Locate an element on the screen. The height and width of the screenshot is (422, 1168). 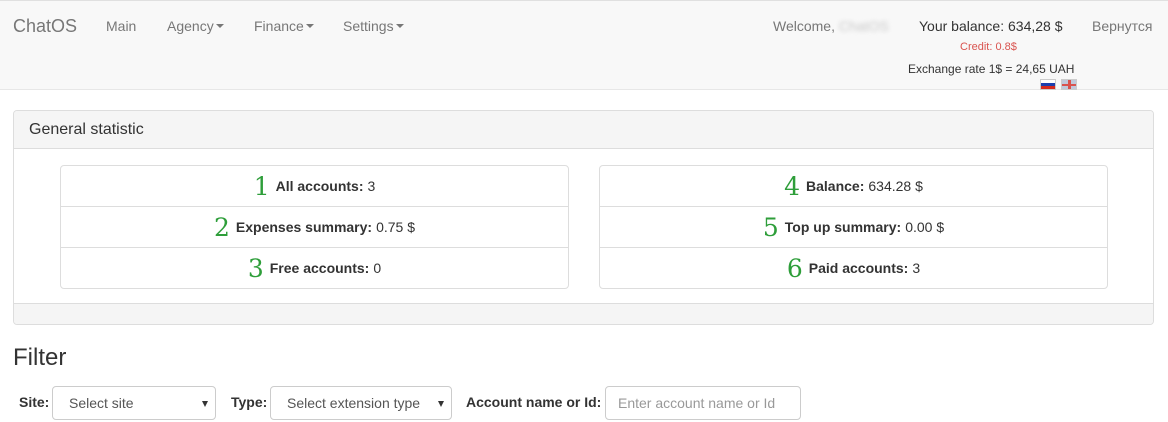
stat-number: 6 is located at coordinates (794, 268).